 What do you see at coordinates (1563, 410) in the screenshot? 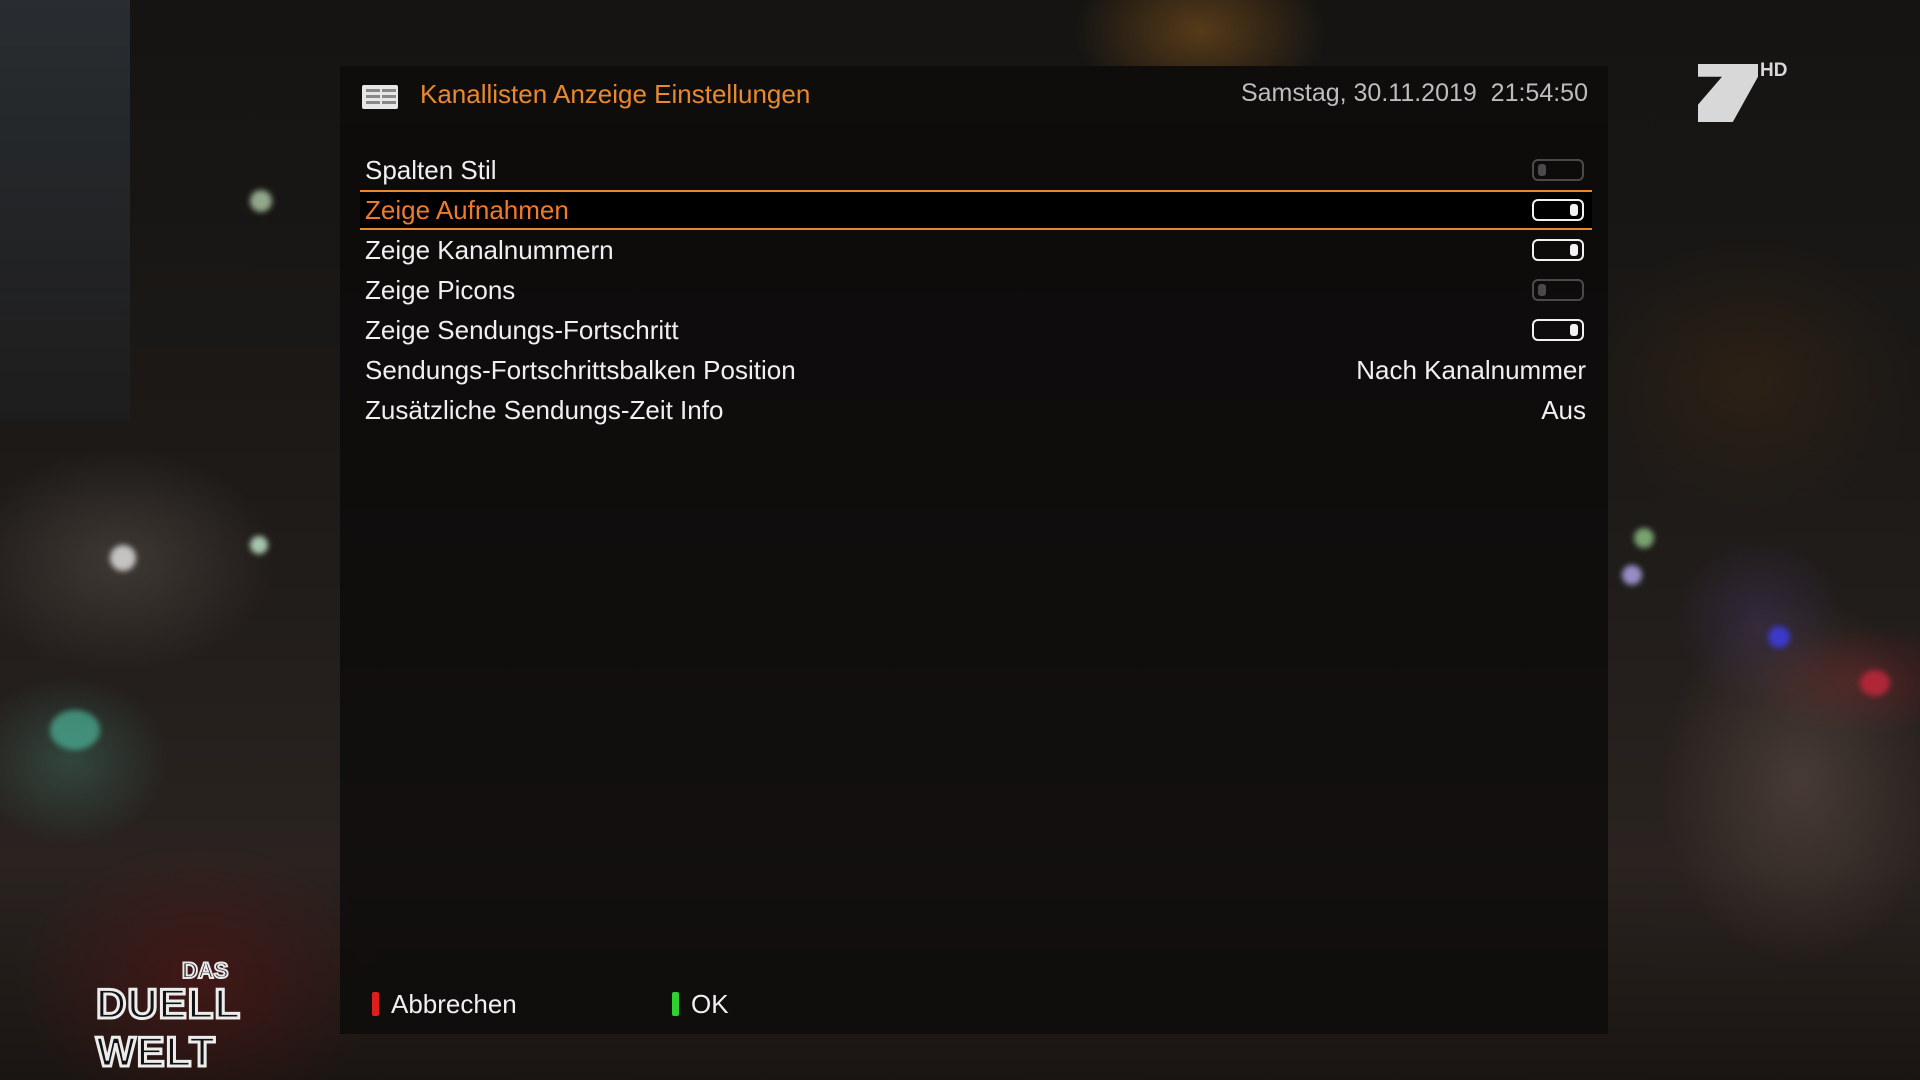
I see `setting-value: Aus` at bounding box center [1563, 410].